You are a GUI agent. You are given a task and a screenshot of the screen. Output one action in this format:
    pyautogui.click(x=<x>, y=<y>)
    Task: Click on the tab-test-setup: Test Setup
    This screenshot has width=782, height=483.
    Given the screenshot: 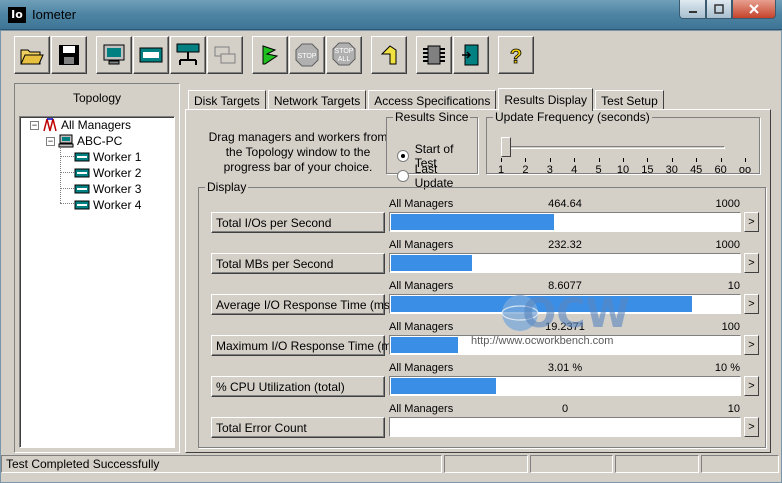 What is the action you would take?
    pyautogui.click(x=629, y=100)
    